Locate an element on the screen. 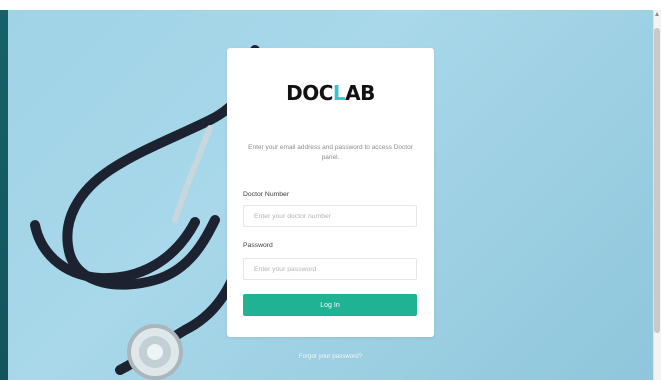 This screenshot has width=661, height=380. login-button: Log In is located at coordinates (330, 305).